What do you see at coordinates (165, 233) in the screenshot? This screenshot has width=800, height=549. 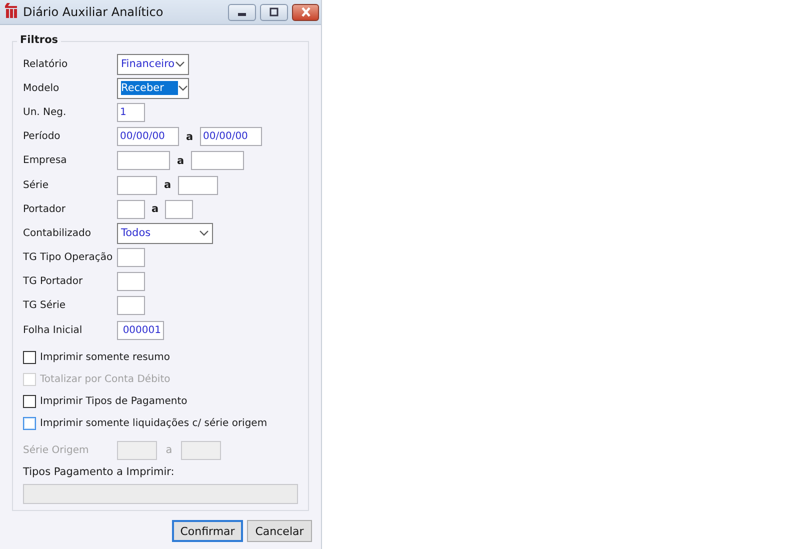 I see `dropdown: Todos` at bounding box center [165, 233].